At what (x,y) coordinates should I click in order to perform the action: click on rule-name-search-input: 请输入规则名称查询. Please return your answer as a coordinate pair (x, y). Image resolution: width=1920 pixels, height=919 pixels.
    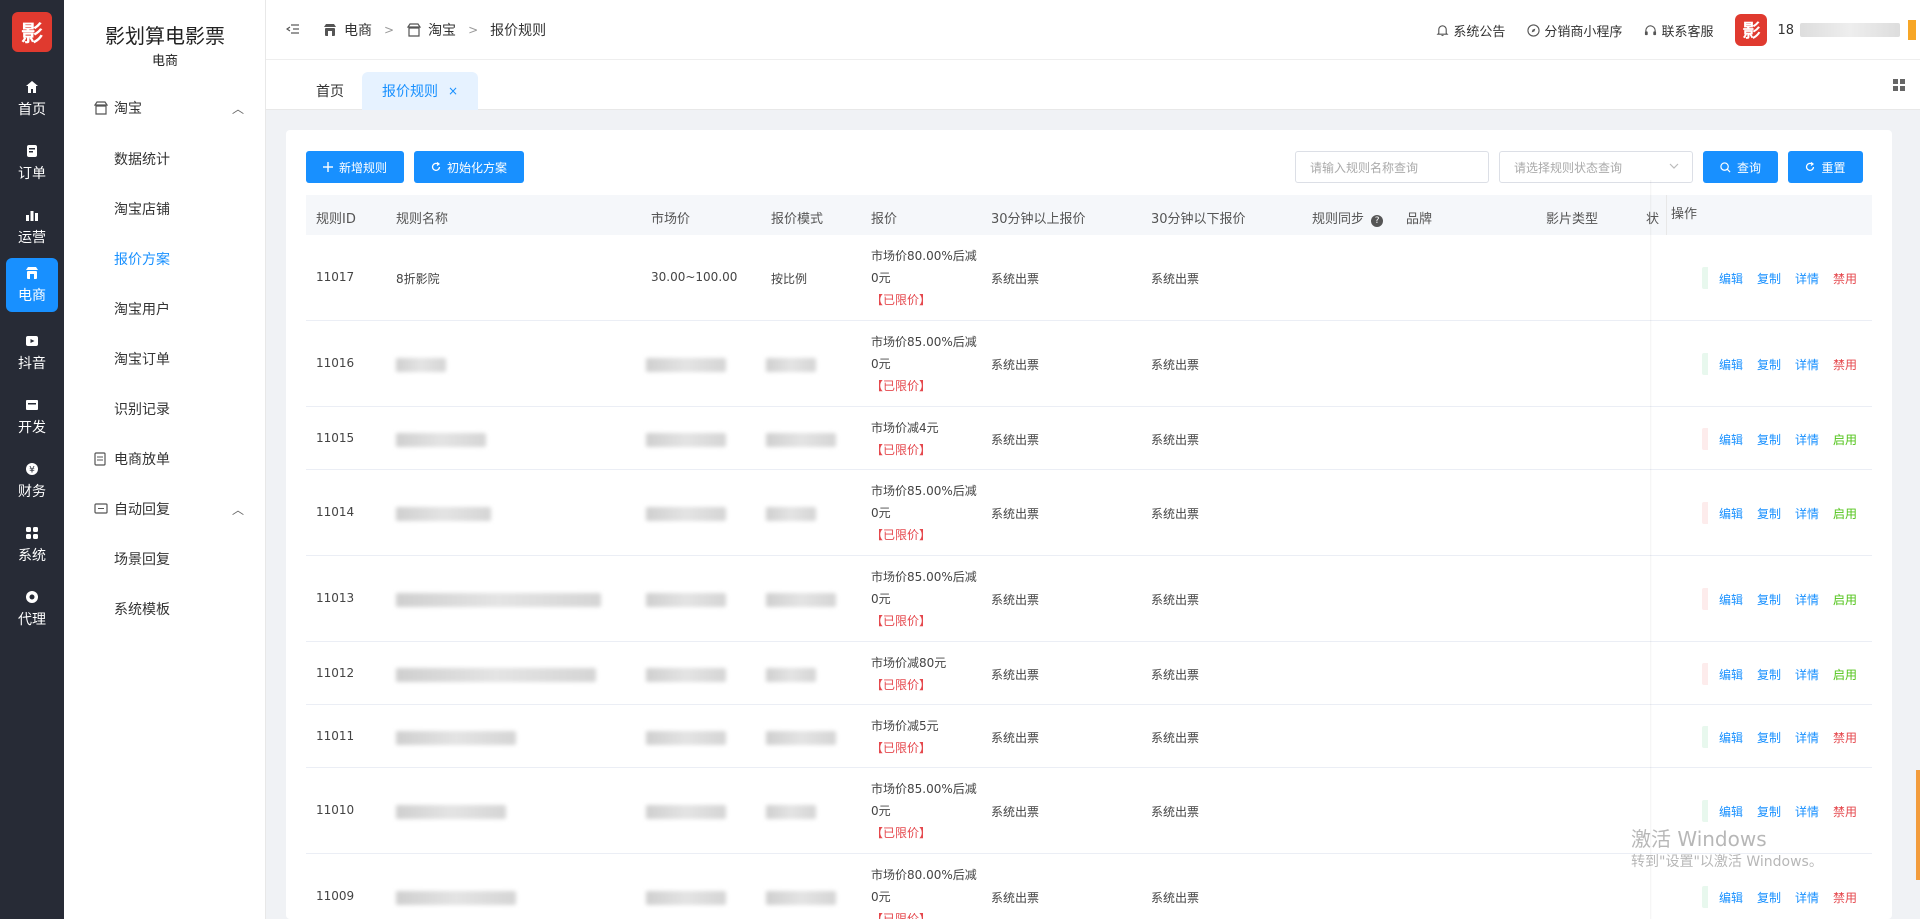
    Looking at the image, I should click on (1392, 167).